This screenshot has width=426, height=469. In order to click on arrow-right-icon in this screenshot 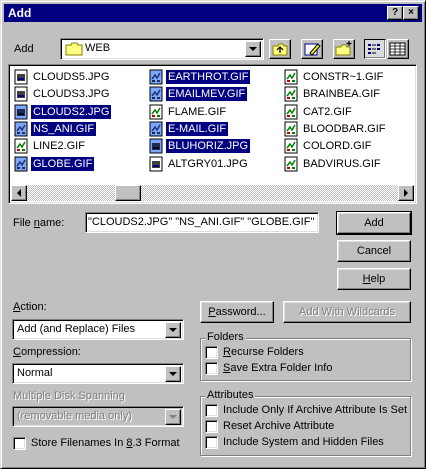, I will do `click(406, 193)`.